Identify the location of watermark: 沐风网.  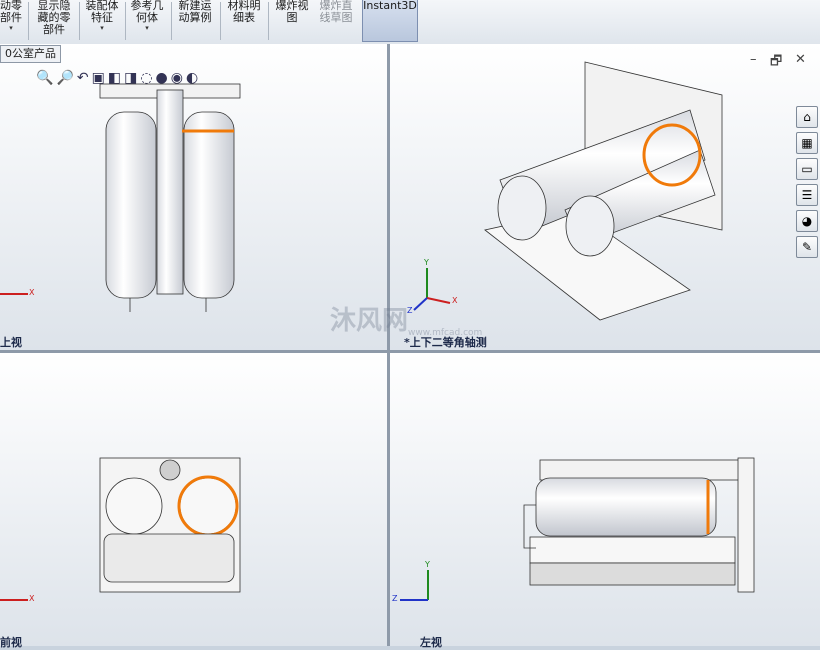
(369, 321).